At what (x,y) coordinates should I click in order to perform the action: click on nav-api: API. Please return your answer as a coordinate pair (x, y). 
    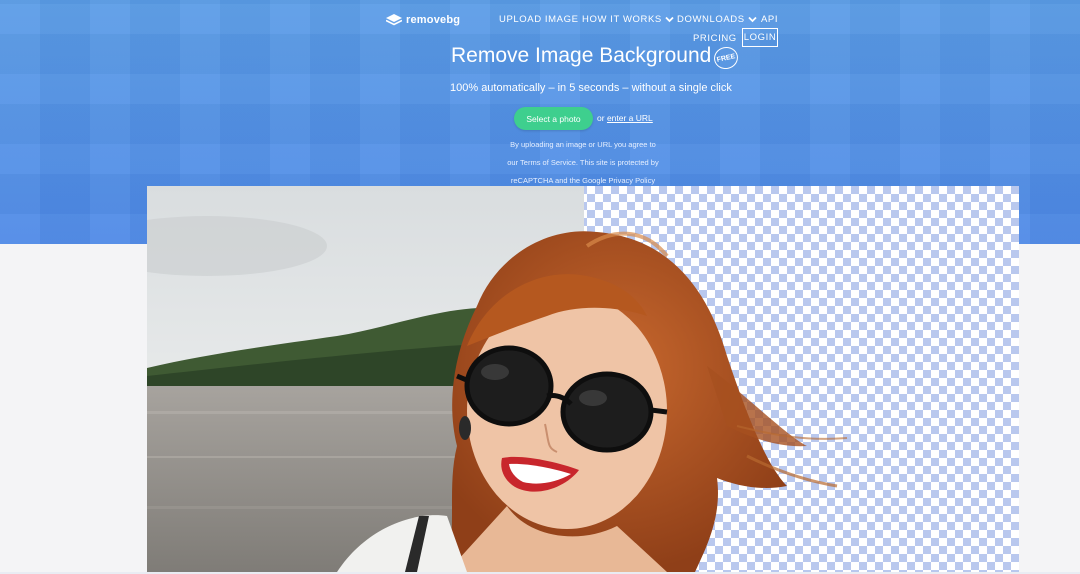
    Looking at the image, I should click on (769, 19).